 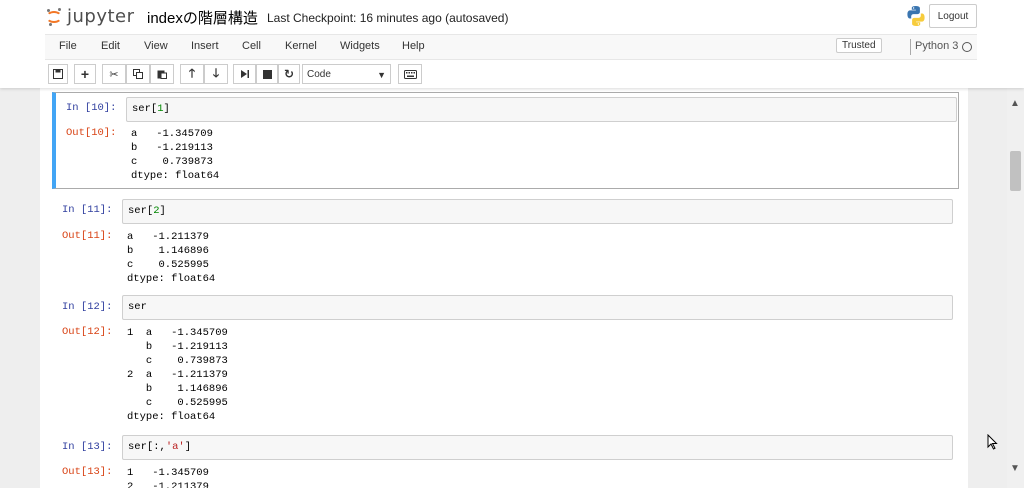 What do you see at coordinates (87, 472) in the screenshot?
I see `output-prompt: Out[13]:` at bounding box center [87, 472].